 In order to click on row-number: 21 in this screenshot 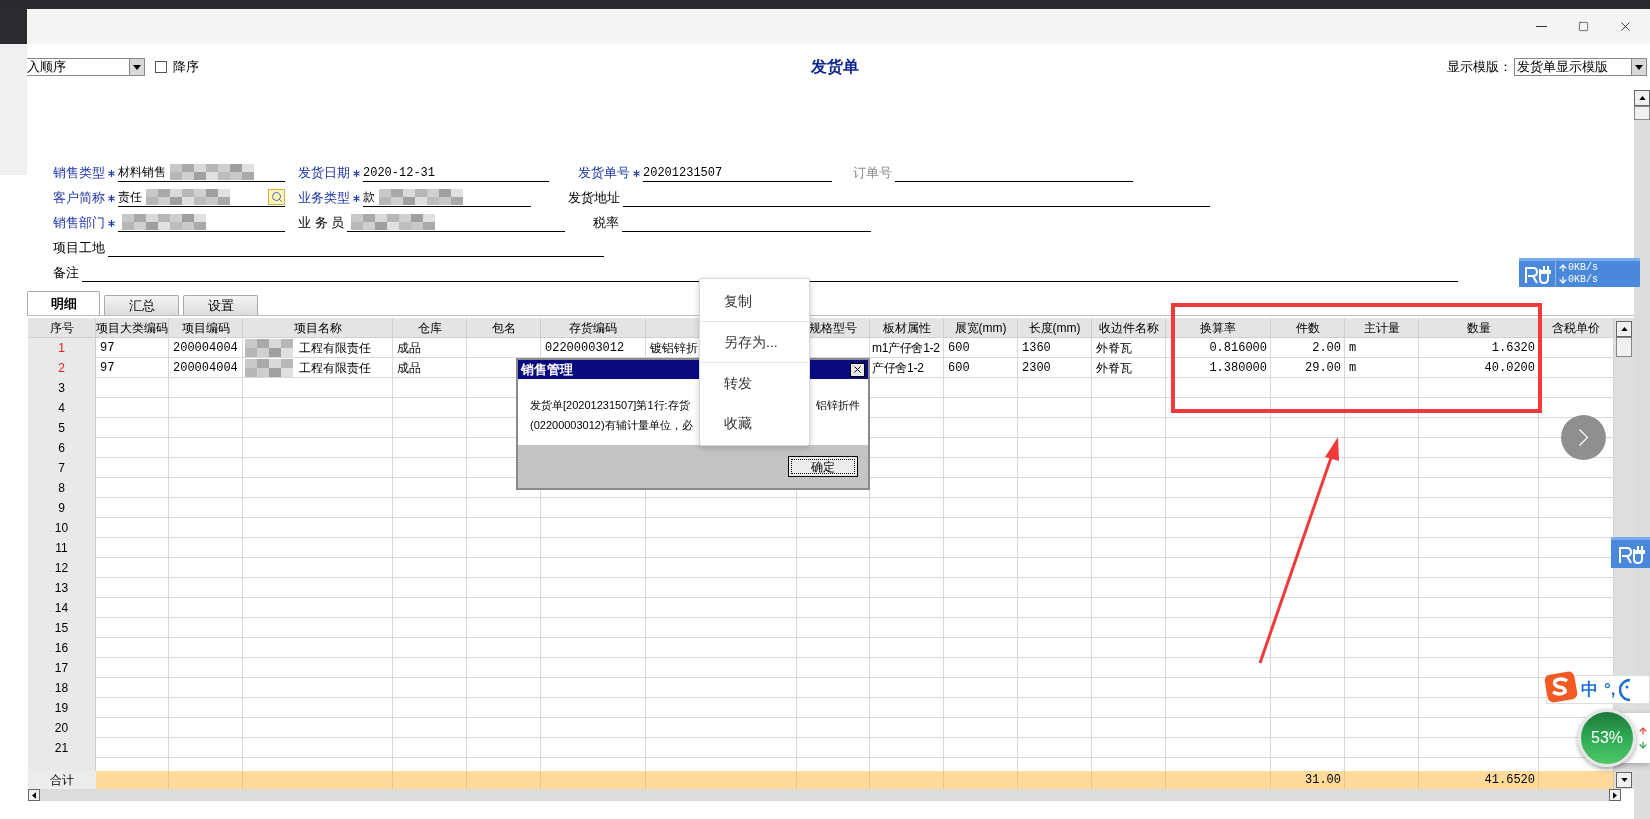, I will do `click(62, 748)`.